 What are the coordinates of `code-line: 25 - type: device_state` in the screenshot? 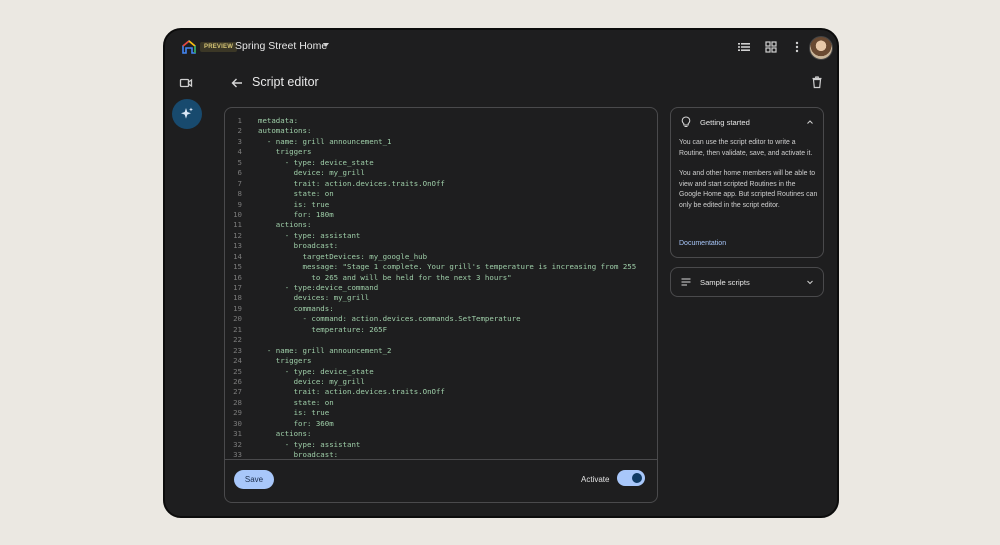 It's located at (441, 372).